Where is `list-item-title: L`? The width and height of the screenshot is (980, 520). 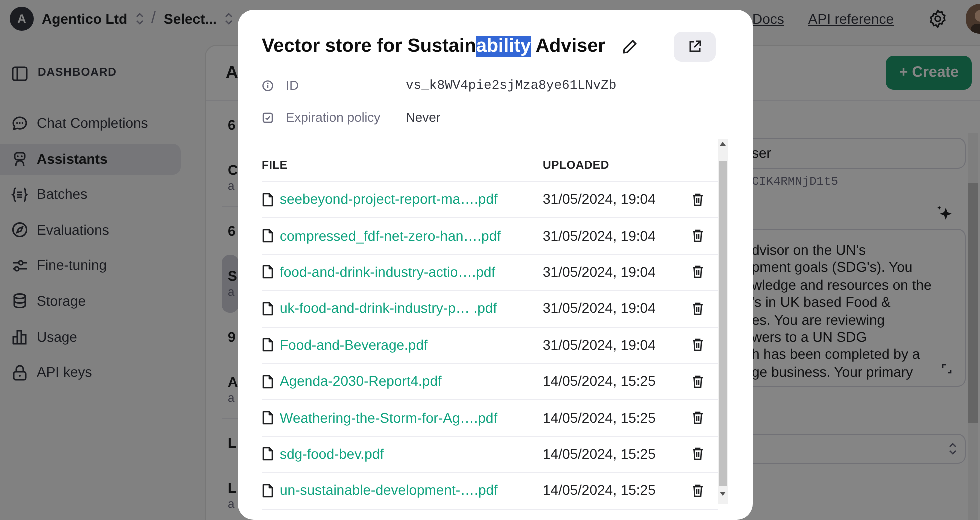
list-item-title: L is located at coordinates (233, 443).